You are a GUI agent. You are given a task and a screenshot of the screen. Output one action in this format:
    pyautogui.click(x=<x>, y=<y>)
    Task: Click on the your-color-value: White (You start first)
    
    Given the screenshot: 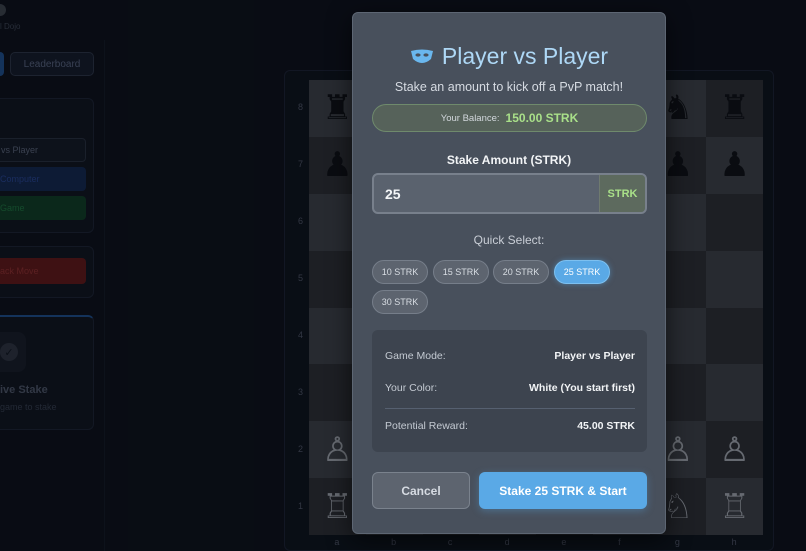 What is the action you would take?
    pyautogui.click(x=582, y=388)
    